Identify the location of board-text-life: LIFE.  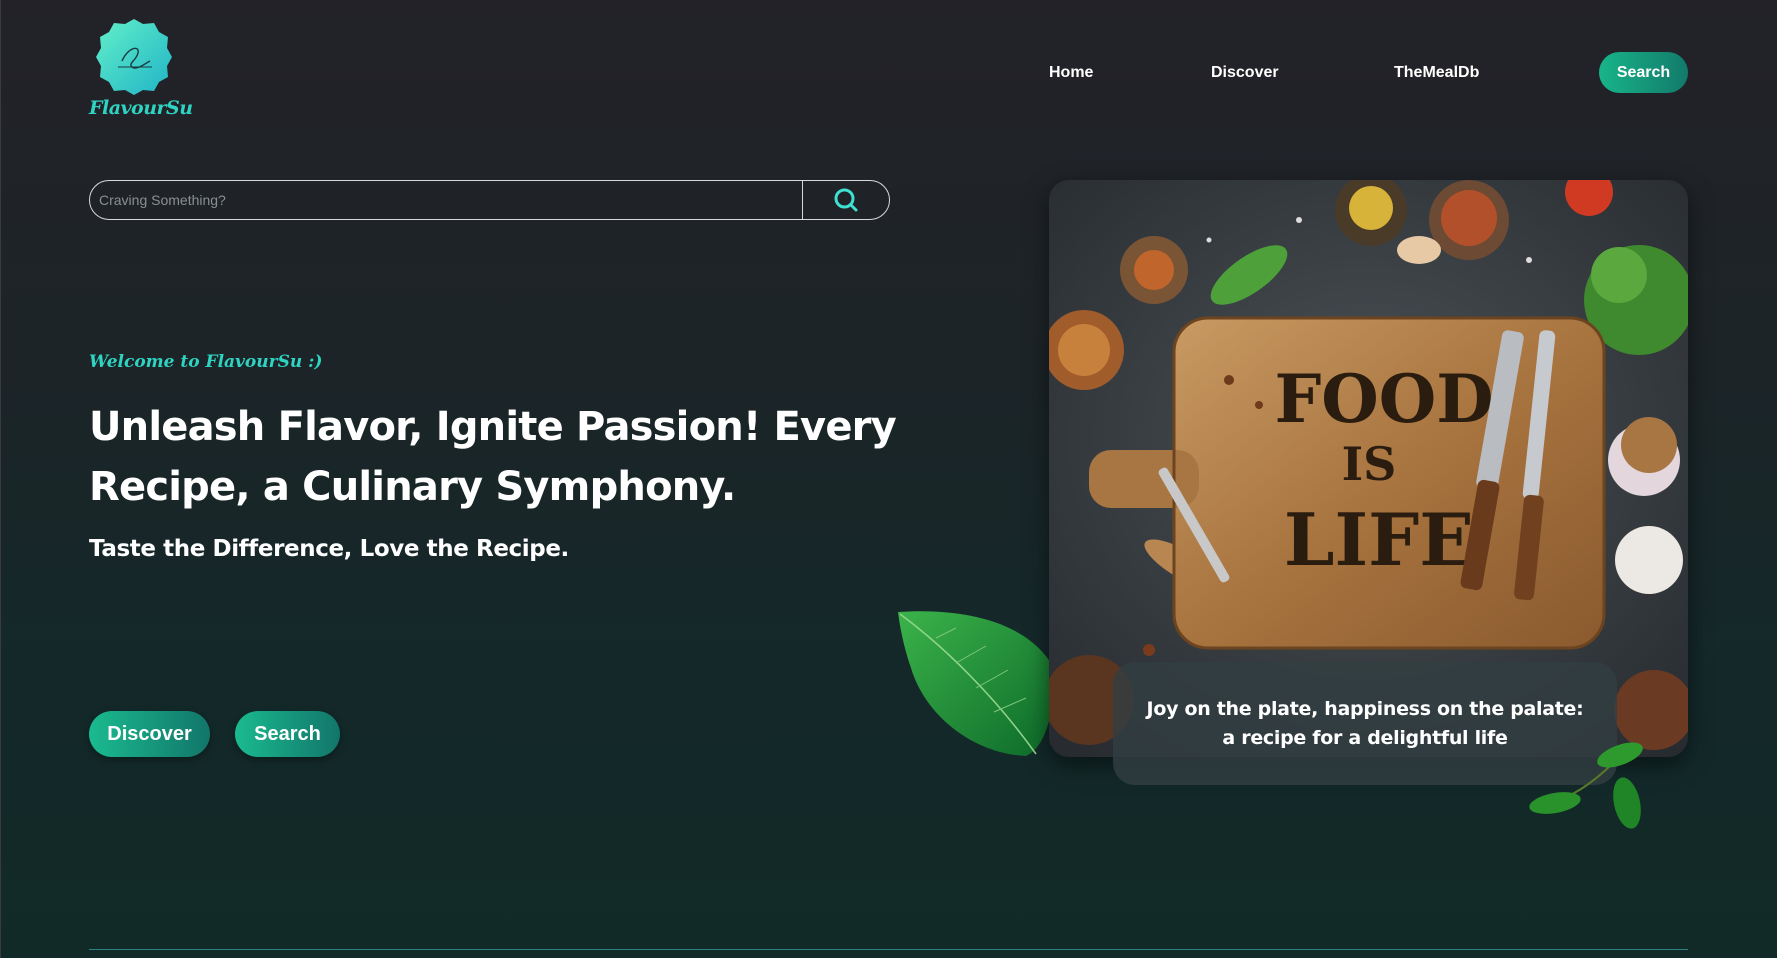
(1379, 539).